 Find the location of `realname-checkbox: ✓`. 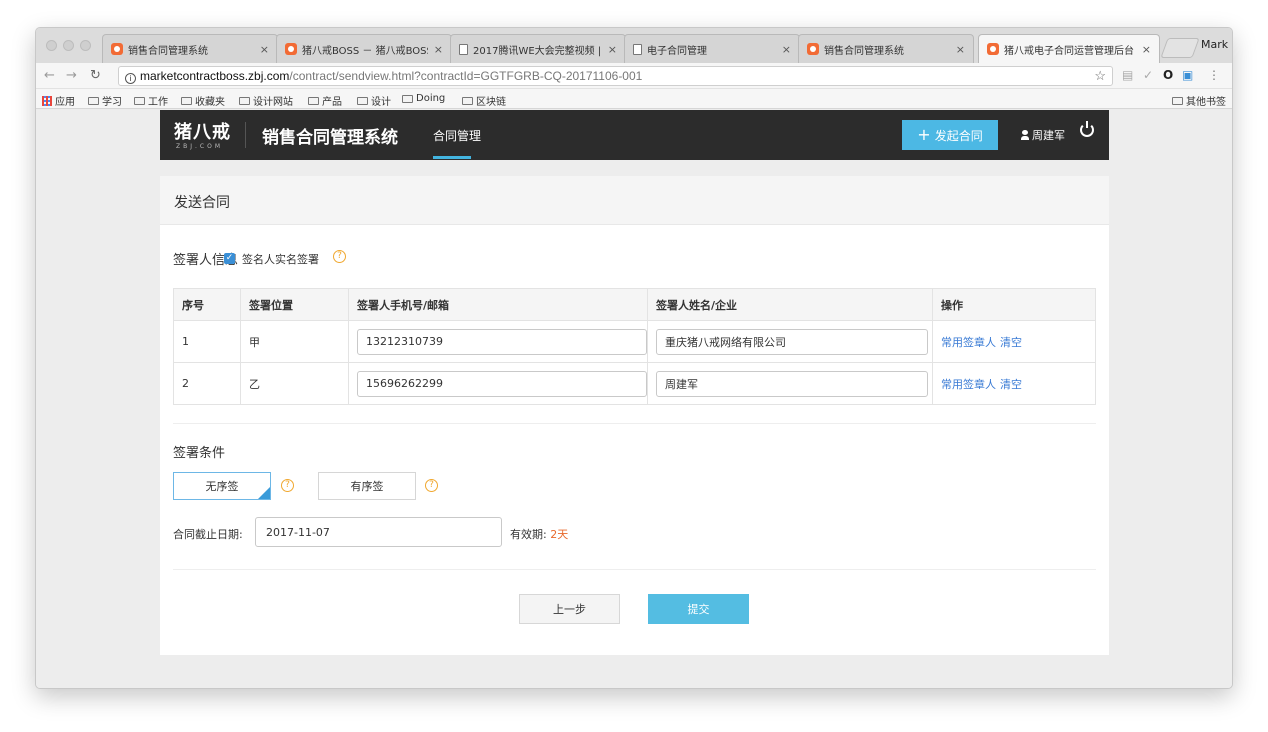

realname-checkbox: ✓ is located at coordinates (229, 258).